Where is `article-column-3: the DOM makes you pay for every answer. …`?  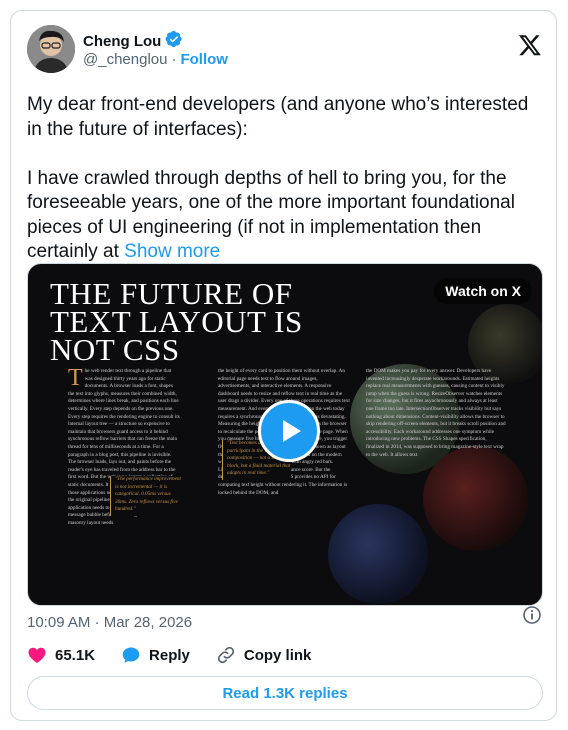 article-column-3: the DOM makes you pay for every answer. … is located at coordinates (436, 486).